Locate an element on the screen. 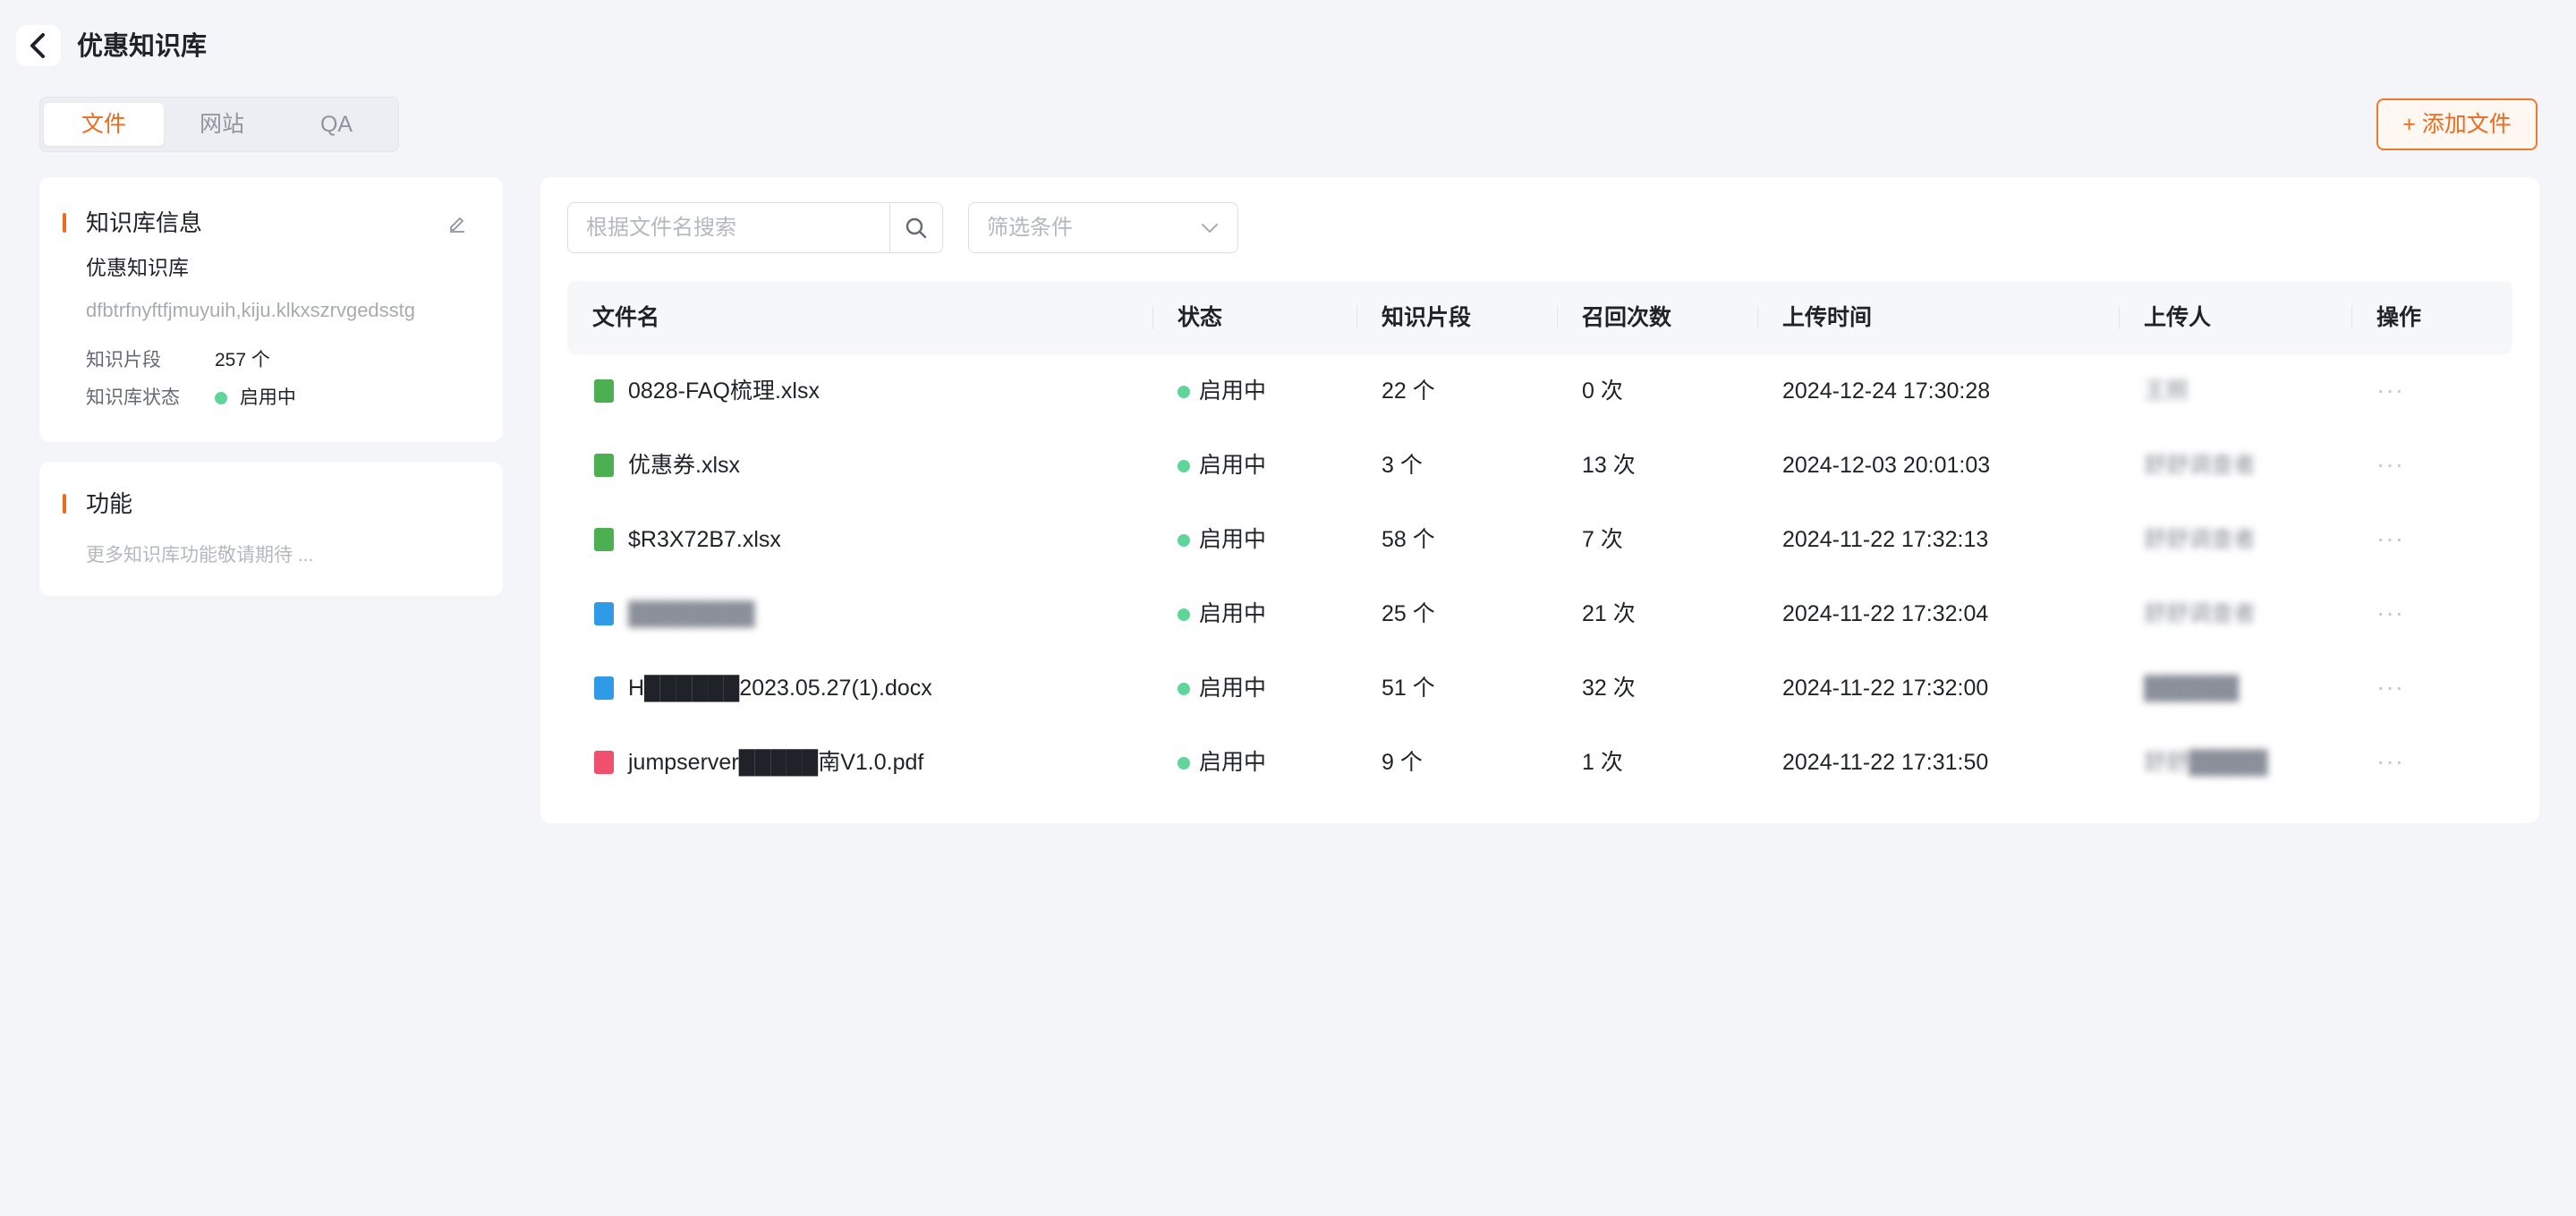  pdf-file-icon is located at coordinates (604, 763).